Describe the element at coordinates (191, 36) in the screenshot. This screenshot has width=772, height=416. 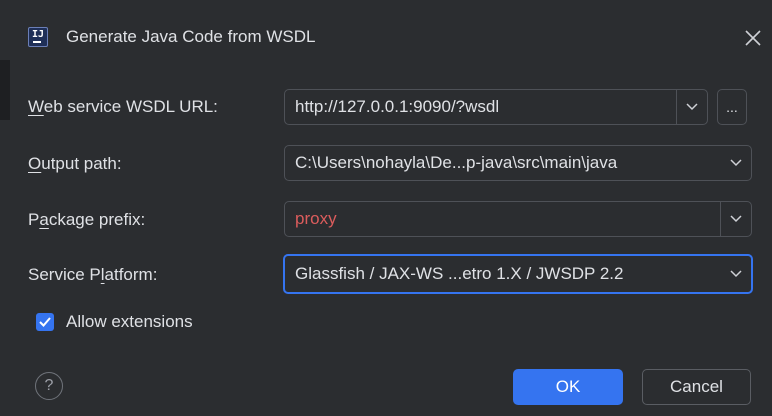
I see `dialog-title: Generate Java Code from WSDL` at that location.